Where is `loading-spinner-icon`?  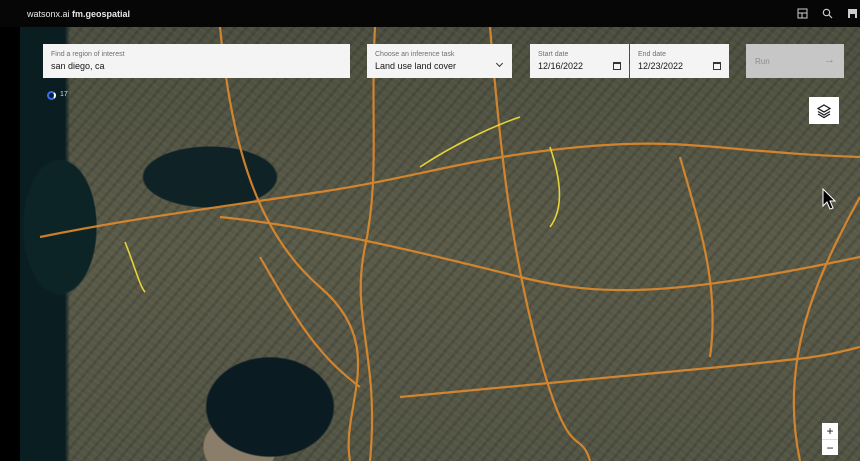 loading-spinner-icon is located at coordinates (51, 95).